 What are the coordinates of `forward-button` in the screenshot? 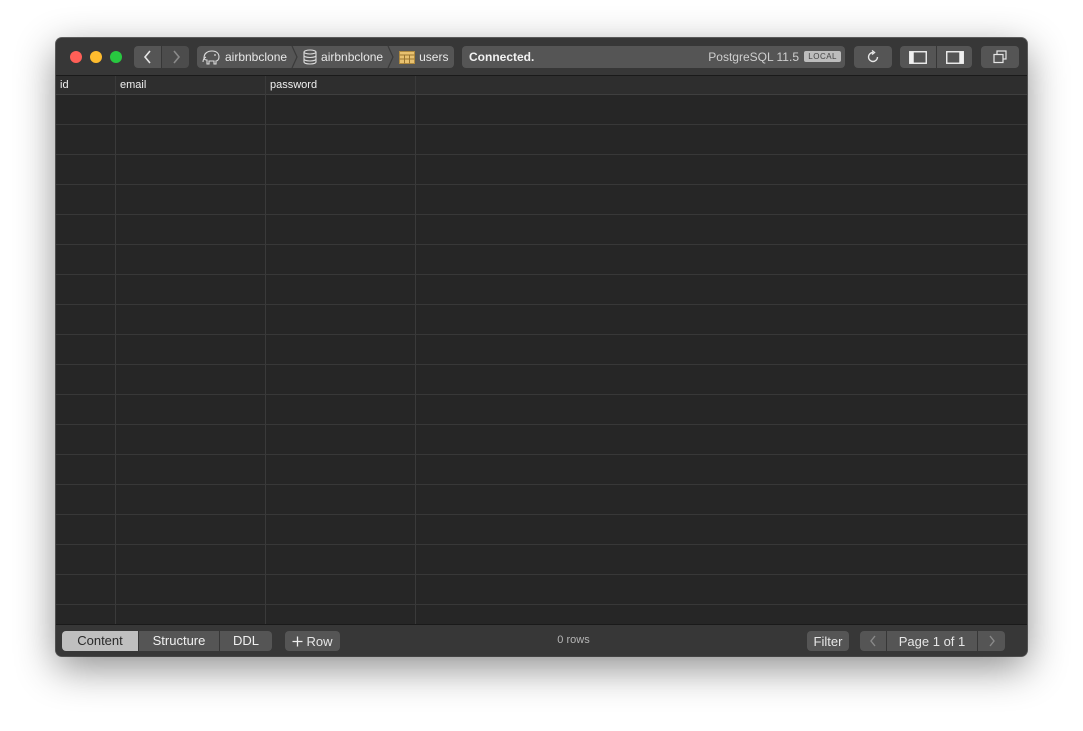 It's located at (175, 57).